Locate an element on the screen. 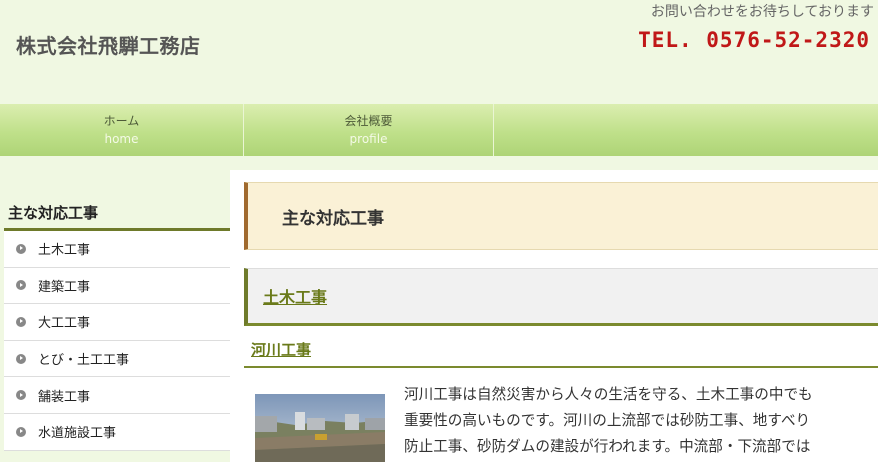 The width and height of the screenshot is (878, 462). nav-label-jp: 会社概要 is located at coordinates (368, 121).